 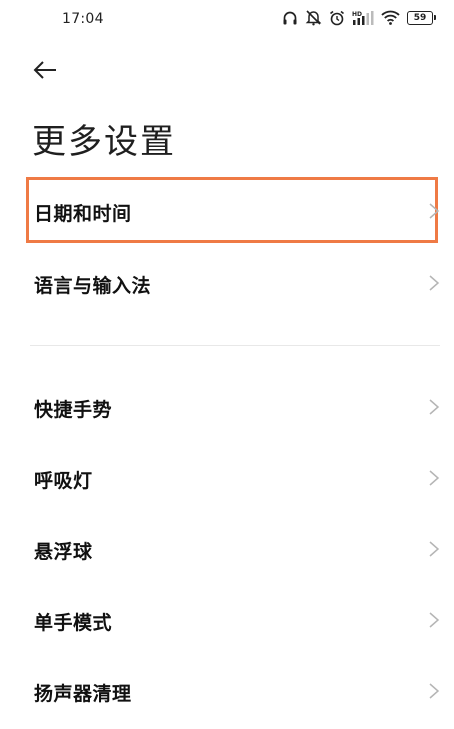 I want to click on settings-item-label: 快捷手势, so click(x=73, y=410).